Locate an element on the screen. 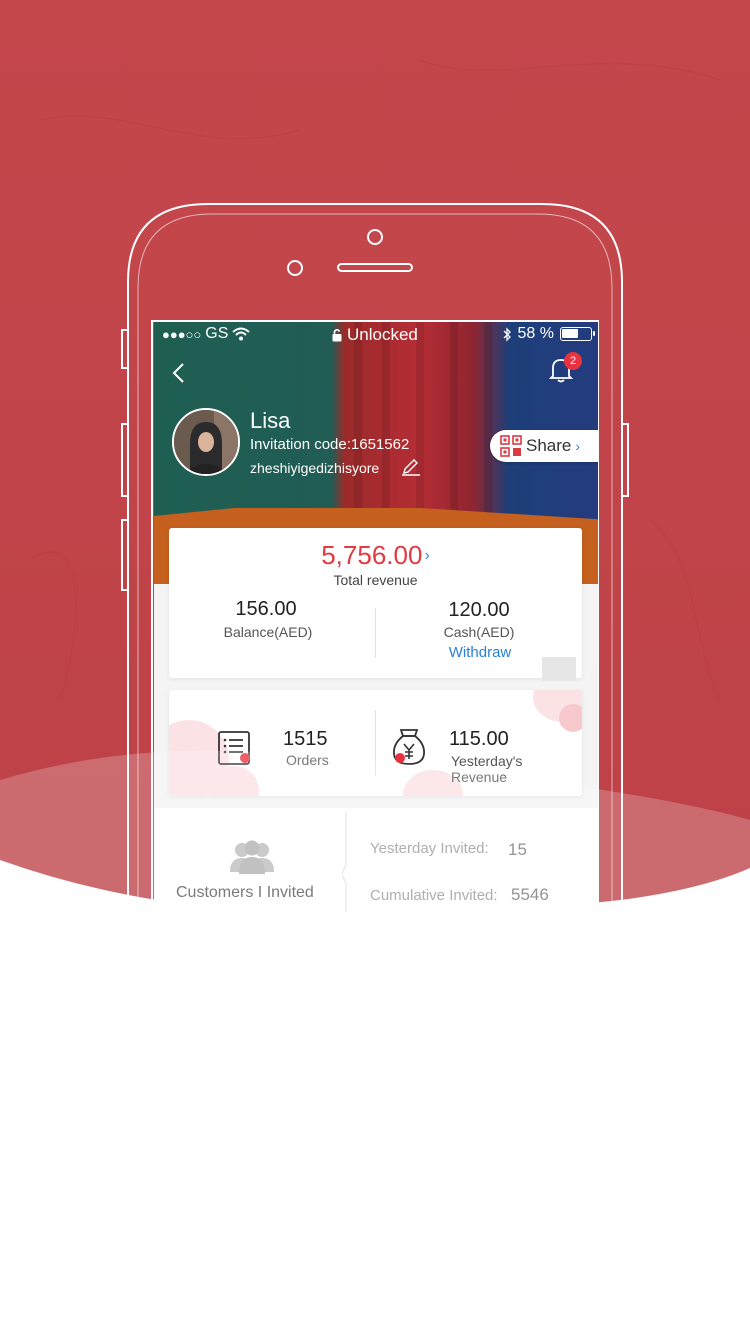  panel-divider is located at coordinates (344, 869).